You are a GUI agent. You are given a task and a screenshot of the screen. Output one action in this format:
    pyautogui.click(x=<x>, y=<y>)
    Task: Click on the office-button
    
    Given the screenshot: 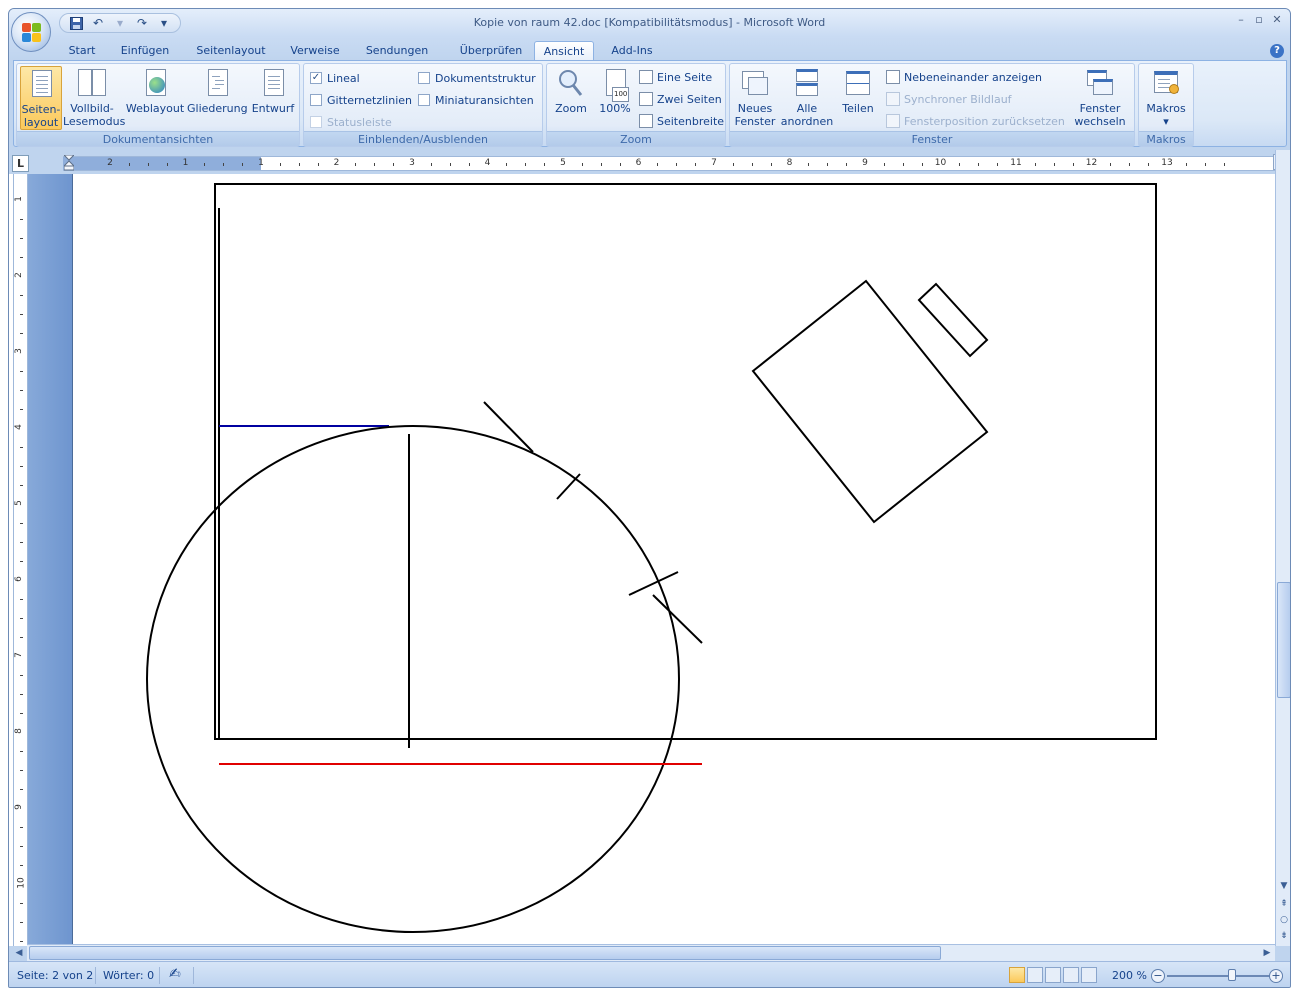 What is the action you would take?
    pyautogui.click(x=31, y=32)
    